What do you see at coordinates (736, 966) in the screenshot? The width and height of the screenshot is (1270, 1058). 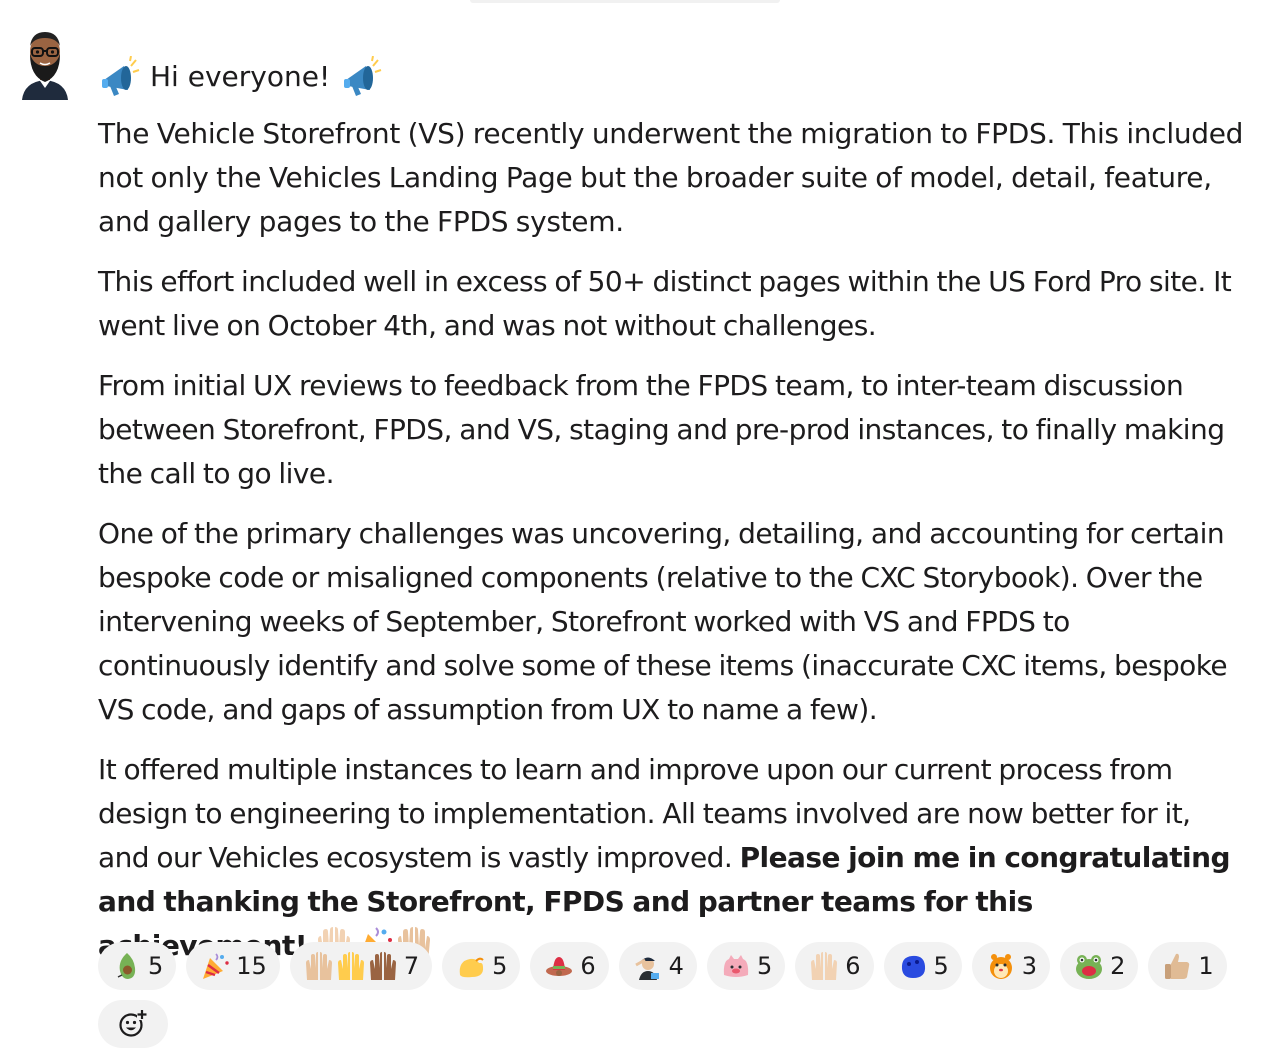 I see `pink-pig-icon` at bounding box center [736, 966].